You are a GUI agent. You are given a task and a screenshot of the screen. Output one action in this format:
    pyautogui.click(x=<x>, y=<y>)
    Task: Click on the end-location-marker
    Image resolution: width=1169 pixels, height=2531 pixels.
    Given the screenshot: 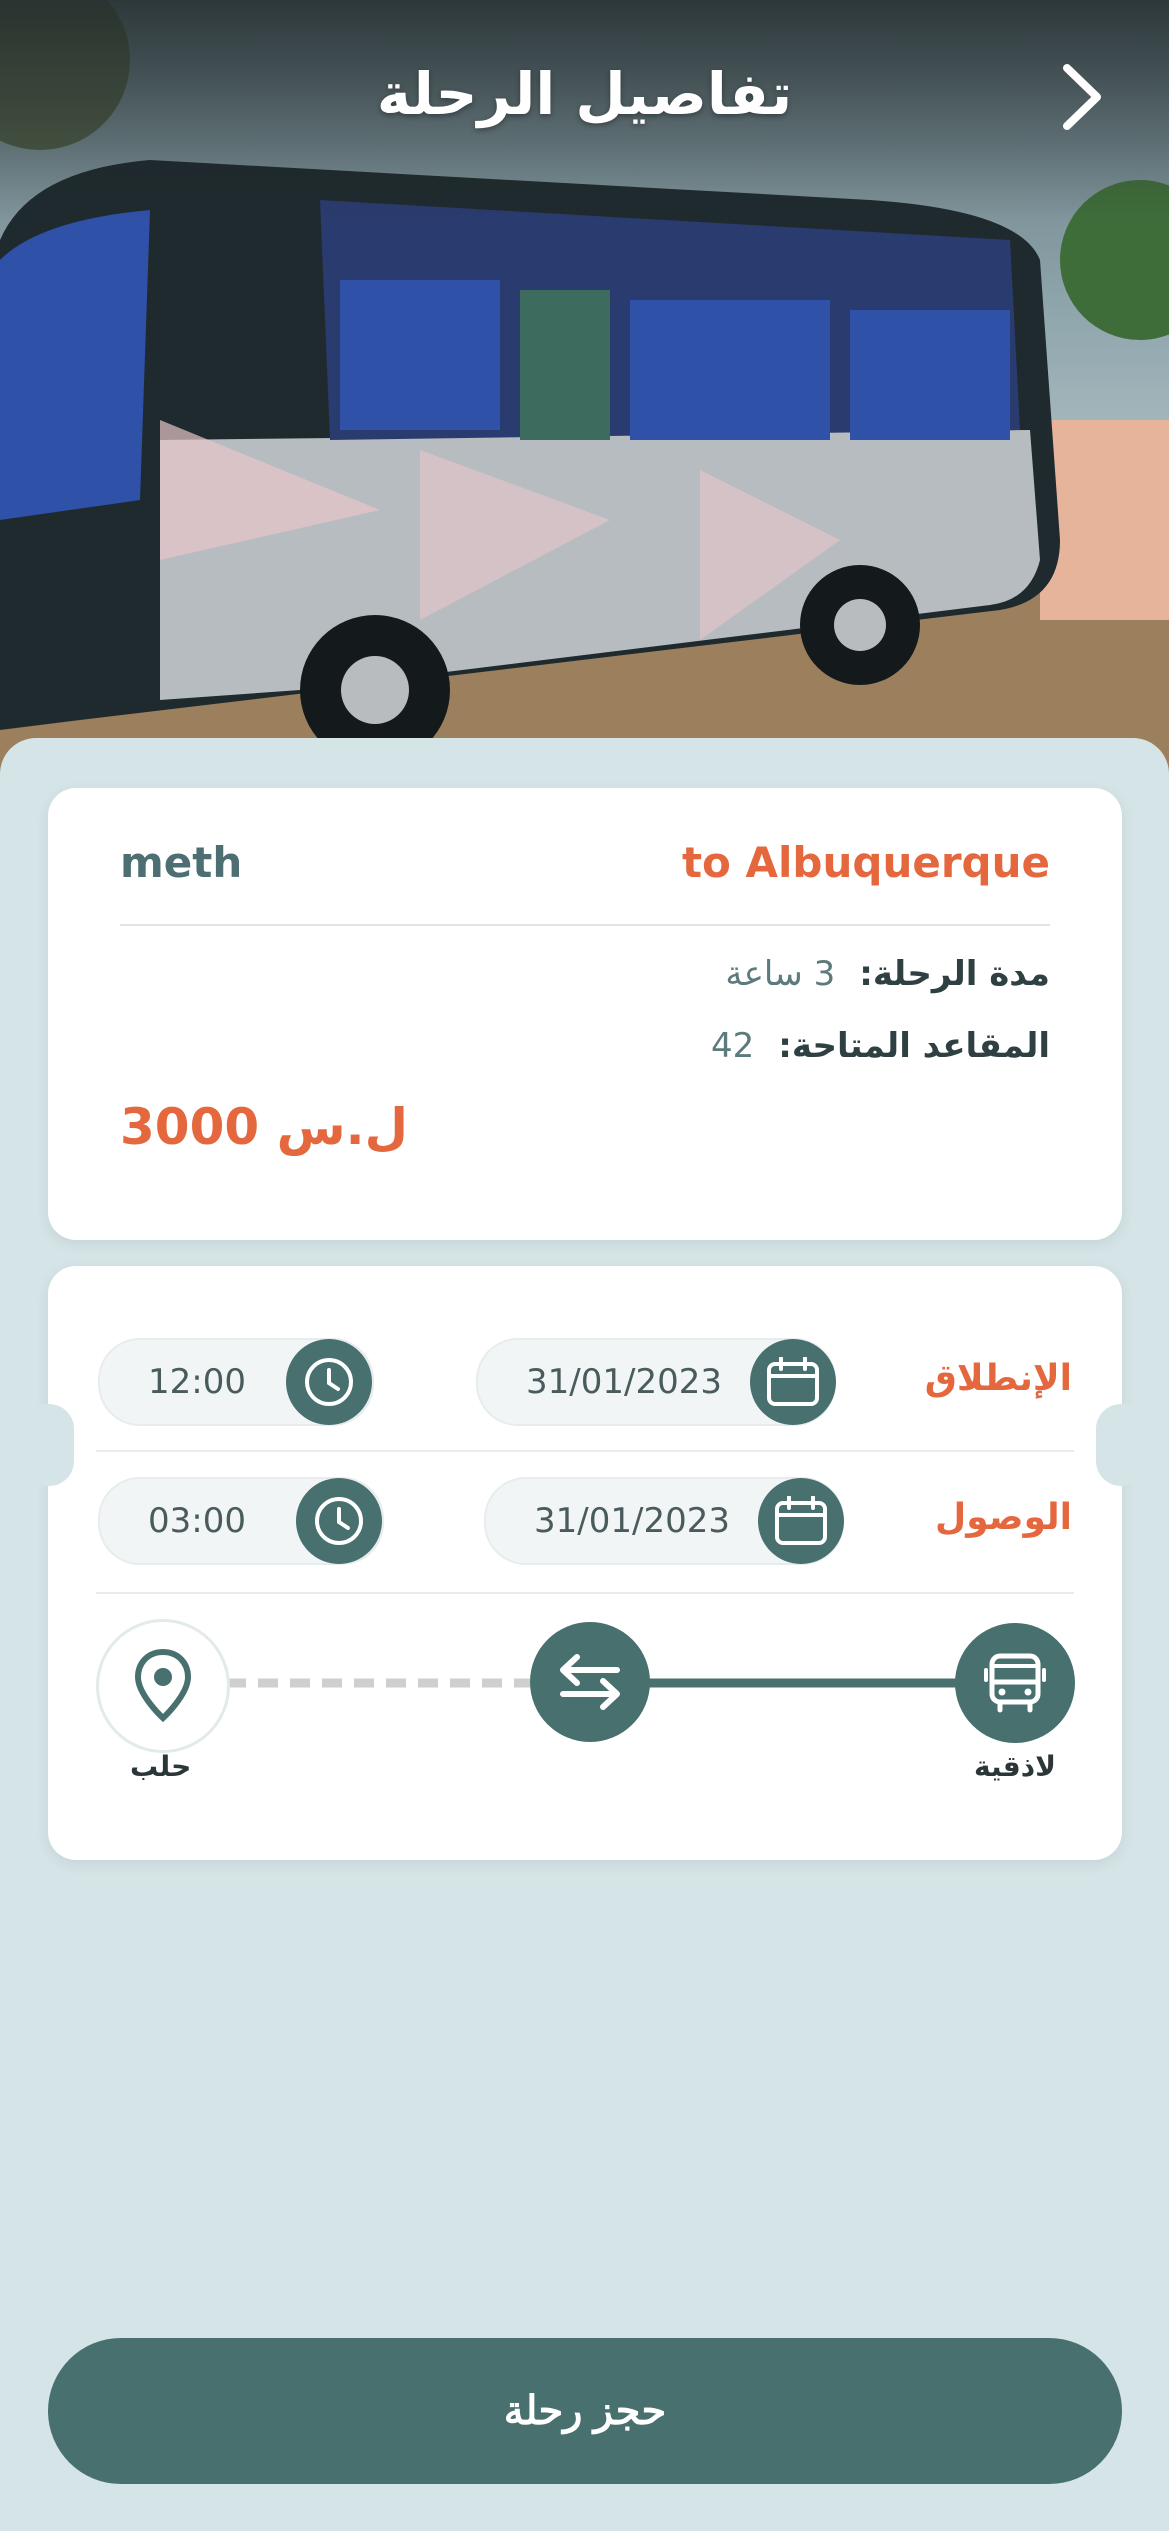 What is the action you would take?
    pyautogui.click(x=163, y=1686)
    